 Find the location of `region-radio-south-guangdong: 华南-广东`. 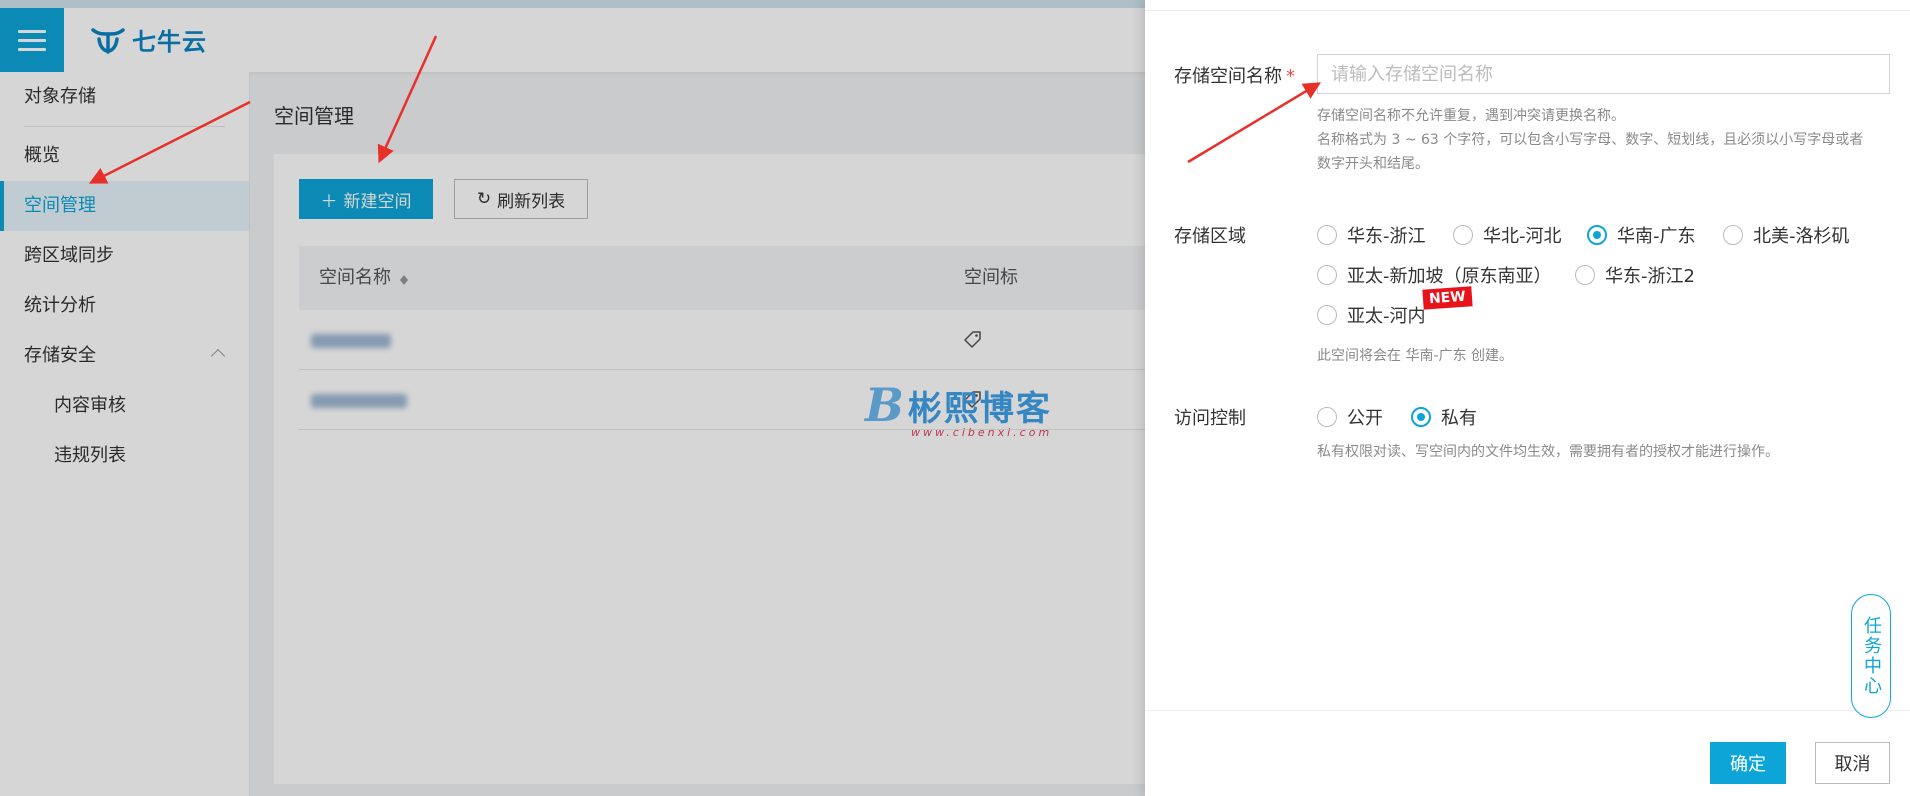

region-radio-south-guangdong: 华南-广东 is located at coordinates (1641, 235).